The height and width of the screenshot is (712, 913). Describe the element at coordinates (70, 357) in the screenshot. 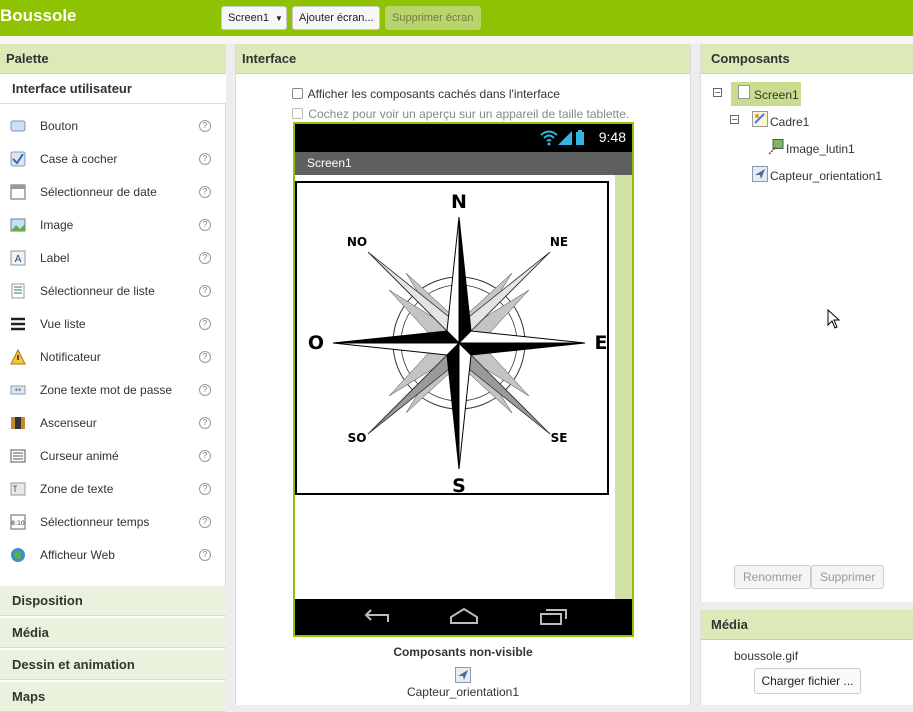

I see `palette-item-label: Notificateur` at that location.